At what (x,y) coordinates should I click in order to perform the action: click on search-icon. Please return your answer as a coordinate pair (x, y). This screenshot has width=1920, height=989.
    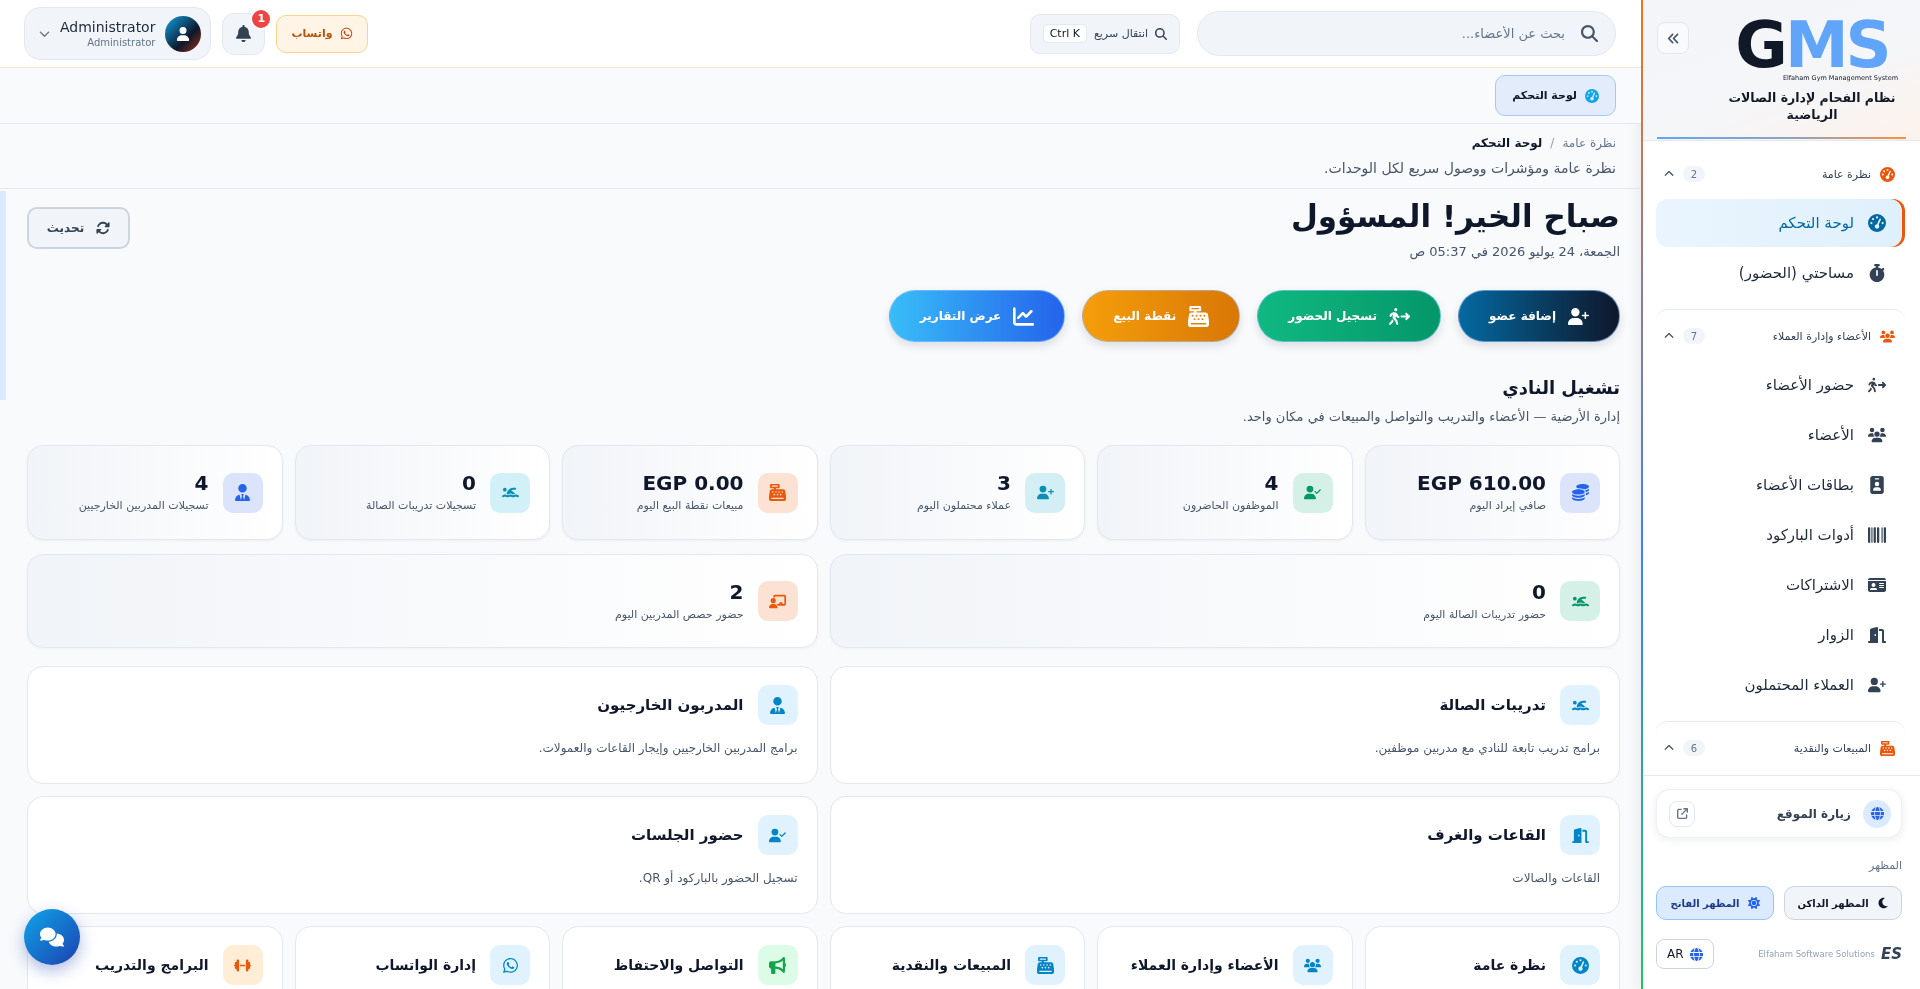
    Looking at the image, I should click on (1589, 33).